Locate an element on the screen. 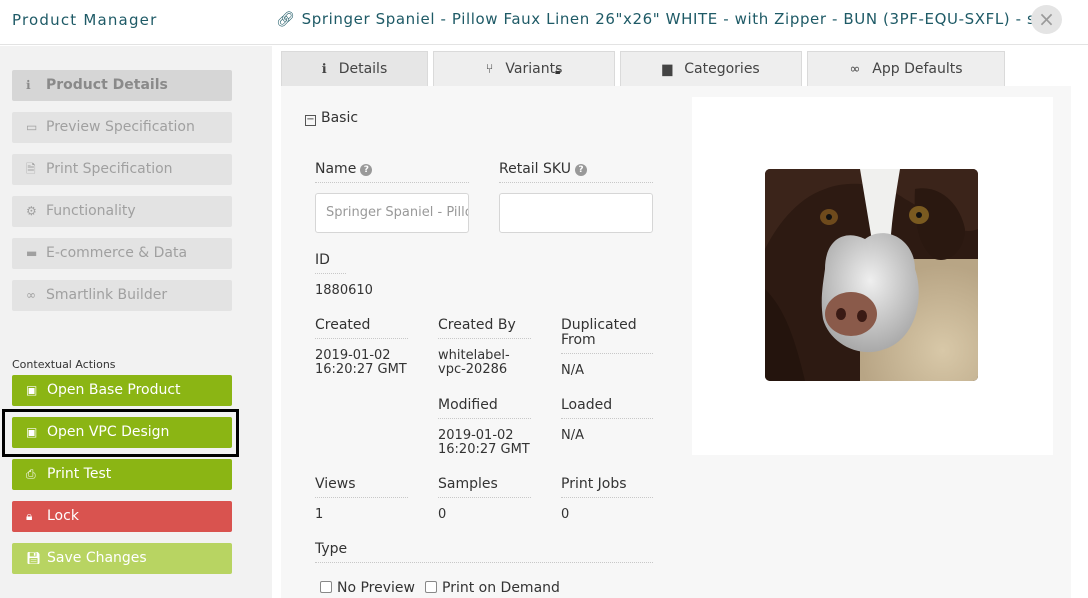  basic-section-toggle: − Basic is located at coordinates (331, 118).